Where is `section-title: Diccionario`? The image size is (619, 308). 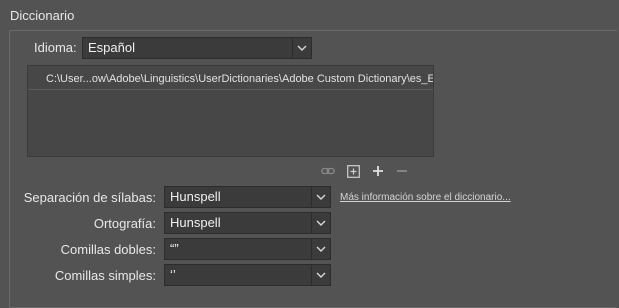
section-title: Diccionario is located at coordinates (42, 15).